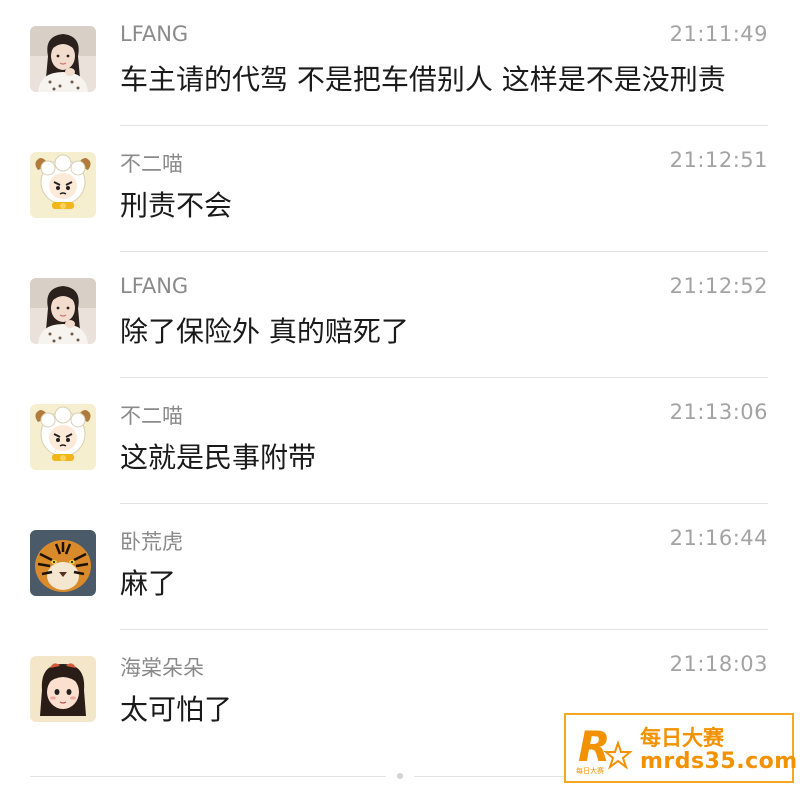  Describe the element at coordinates (590, 770) in the screenshot. I see `watermark-logo-caption: 每日大赛` at that location.